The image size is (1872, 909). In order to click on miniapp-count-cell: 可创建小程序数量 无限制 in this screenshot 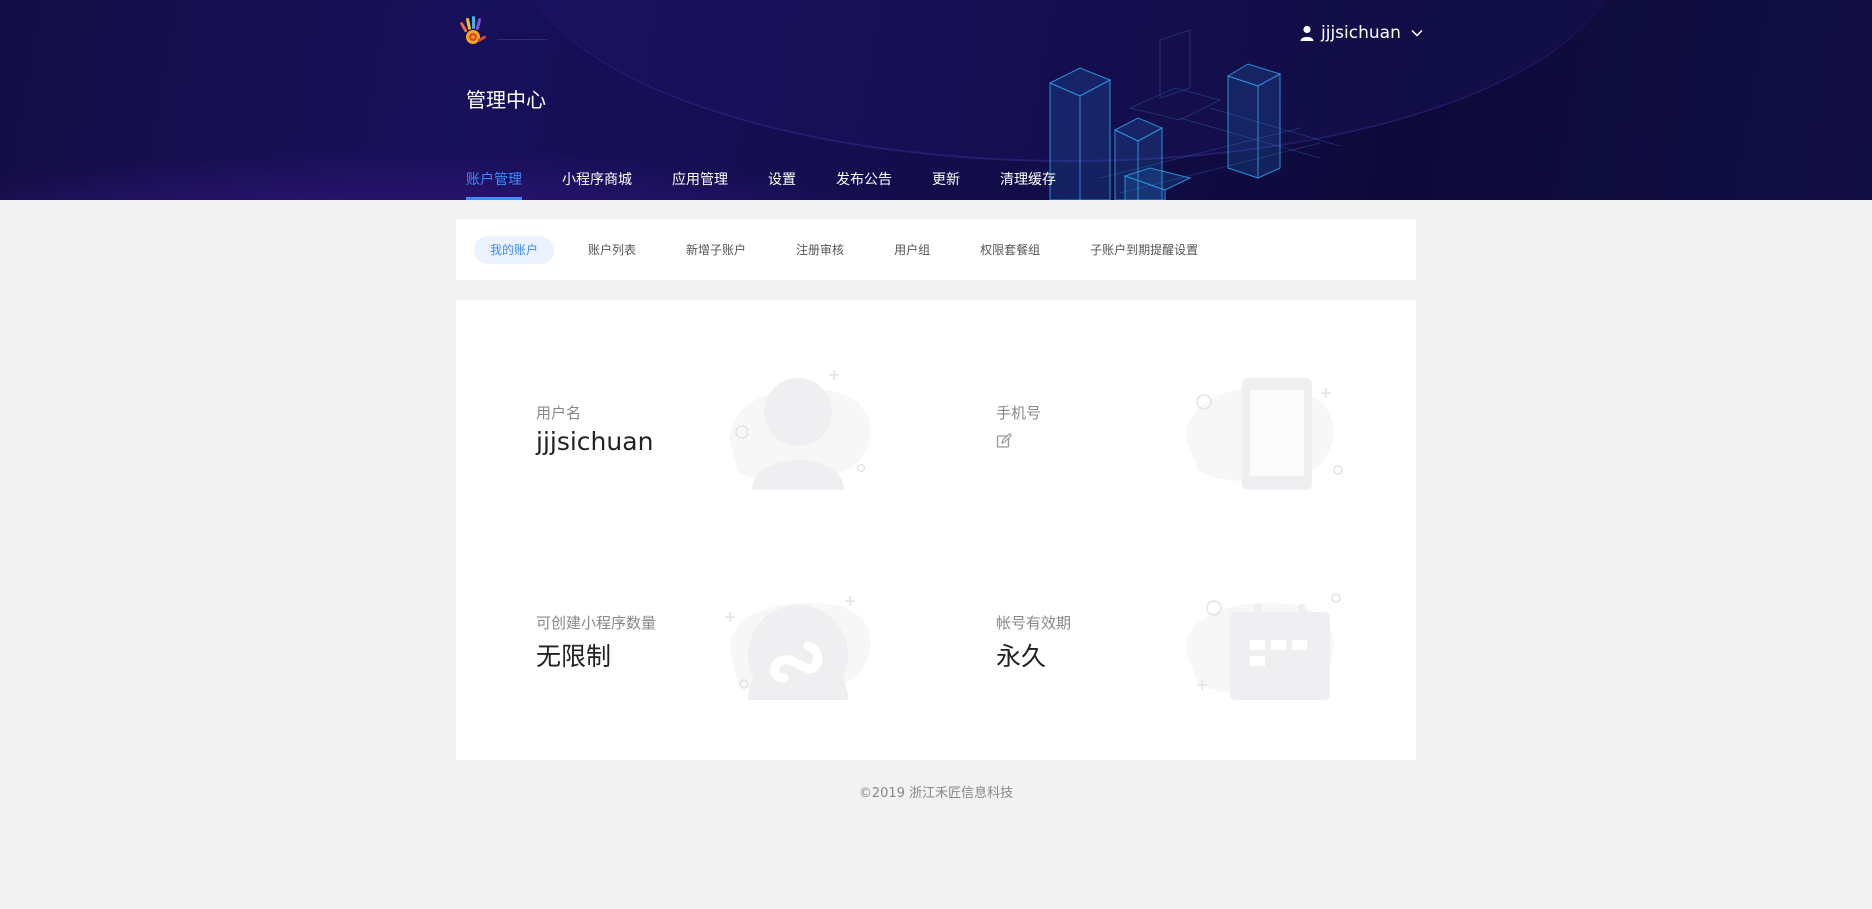, I will do `click(596, 642)`.